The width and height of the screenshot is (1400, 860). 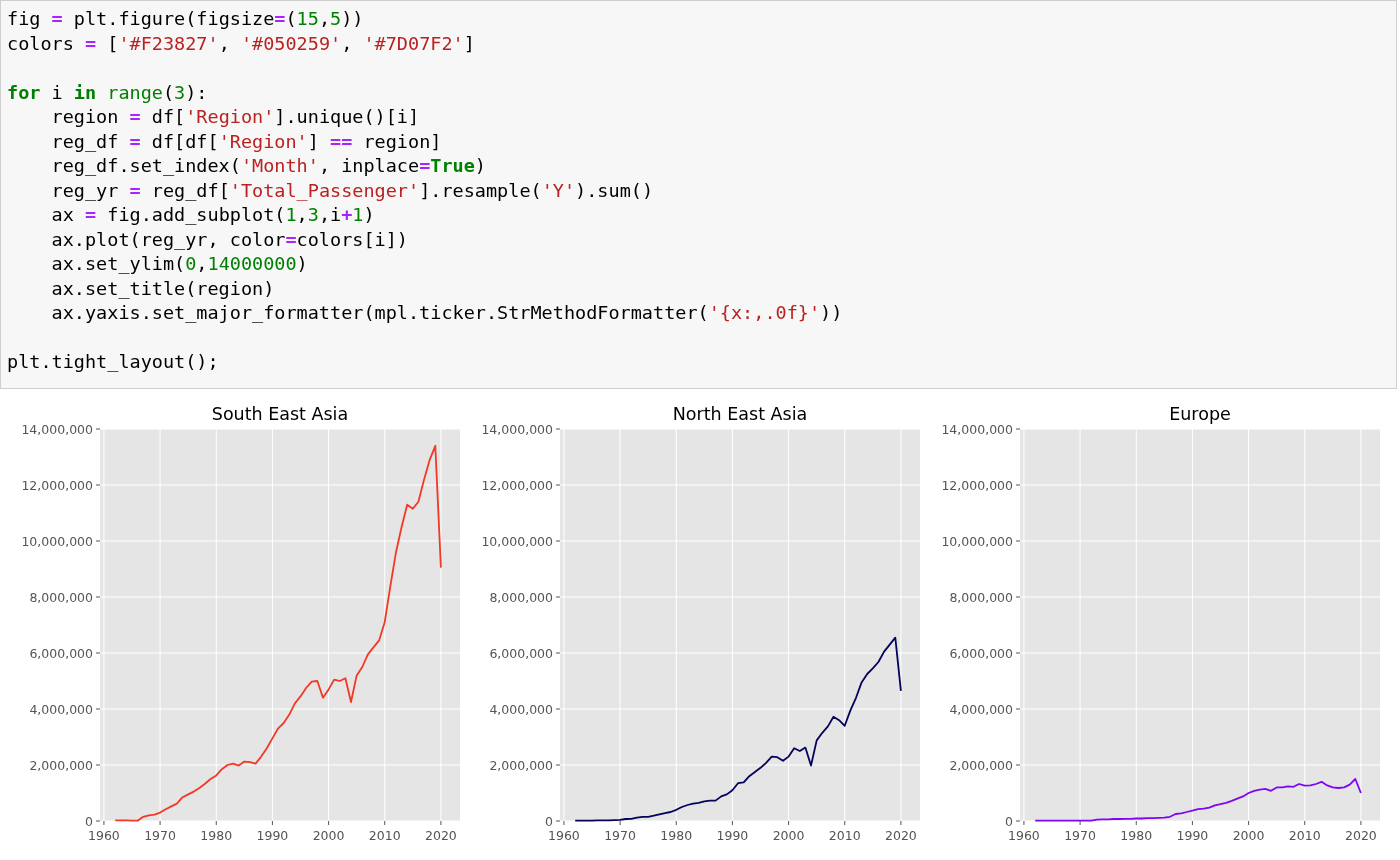 What do you see at coordinates (246, 141) in the screenshot?
I see `code-line: reg_df = df[df['Region'] == region]` at bounding box center [246, 141].